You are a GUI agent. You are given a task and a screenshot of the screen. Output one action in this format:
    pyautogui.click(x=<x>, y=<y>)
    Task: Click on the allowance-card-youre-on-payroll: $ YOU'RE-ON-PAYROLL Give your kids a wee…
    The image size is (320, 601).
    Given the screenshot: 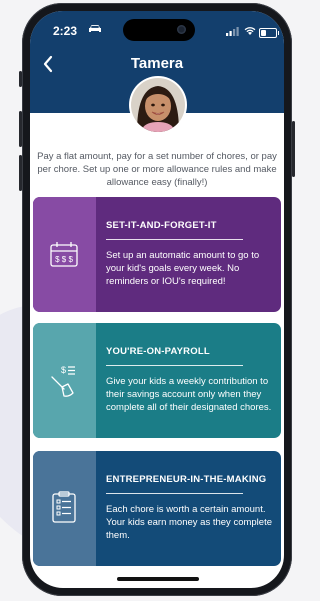 What is the action you would take?
    pyautogui.click(x=157, y=380)
    